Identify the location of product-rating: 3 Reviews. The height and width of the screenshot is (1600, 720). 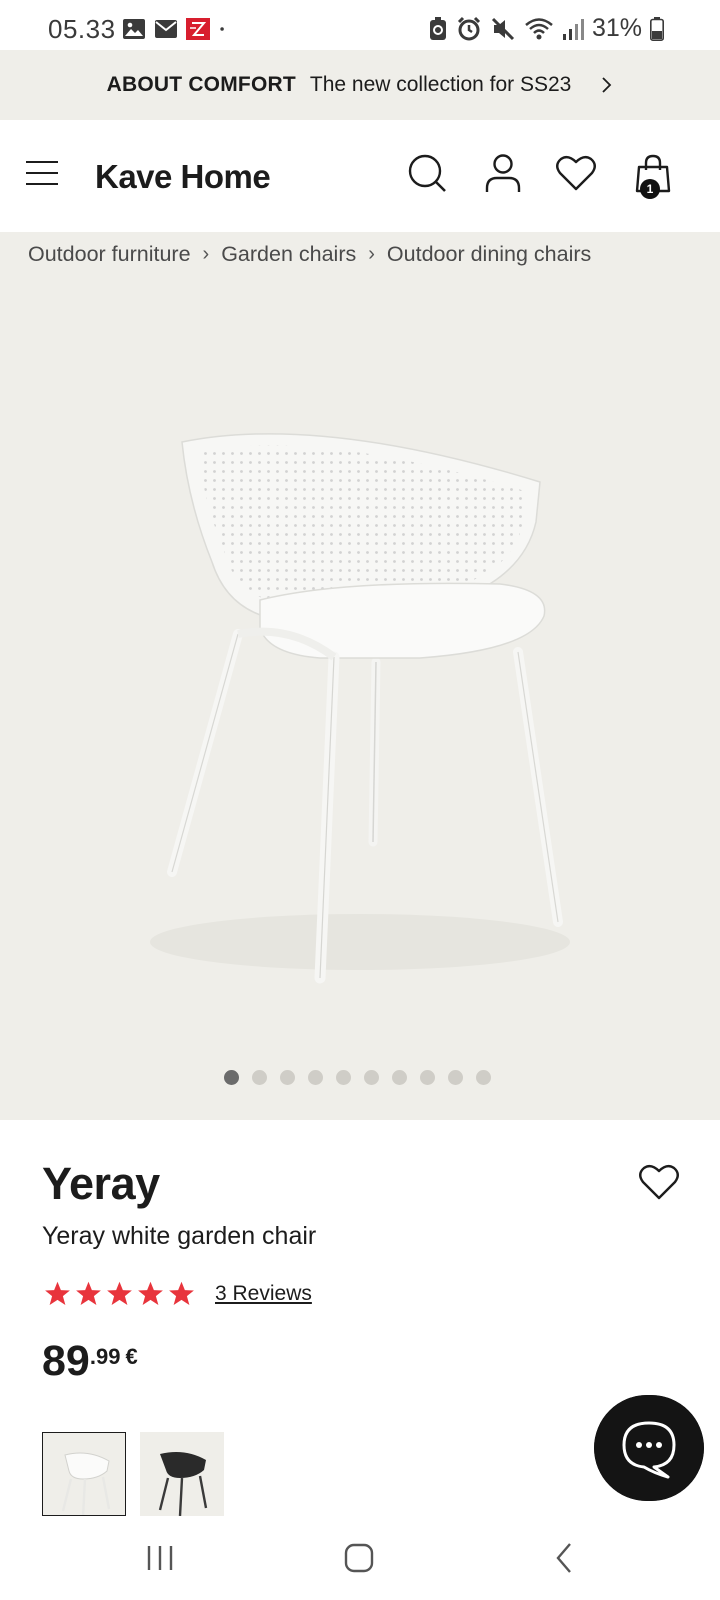
(178, 1293).